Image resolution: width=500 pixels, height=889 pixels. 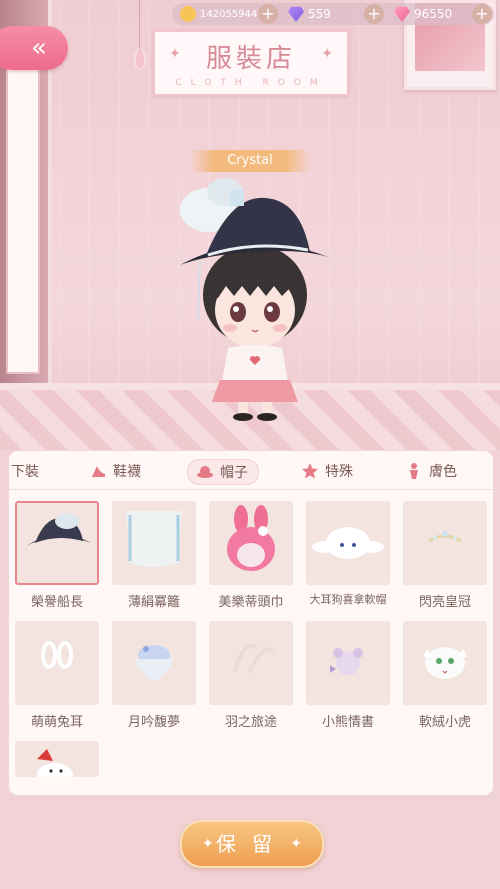 I want to click on item-label: 軟絨小虎, so click(x=444, y=722).